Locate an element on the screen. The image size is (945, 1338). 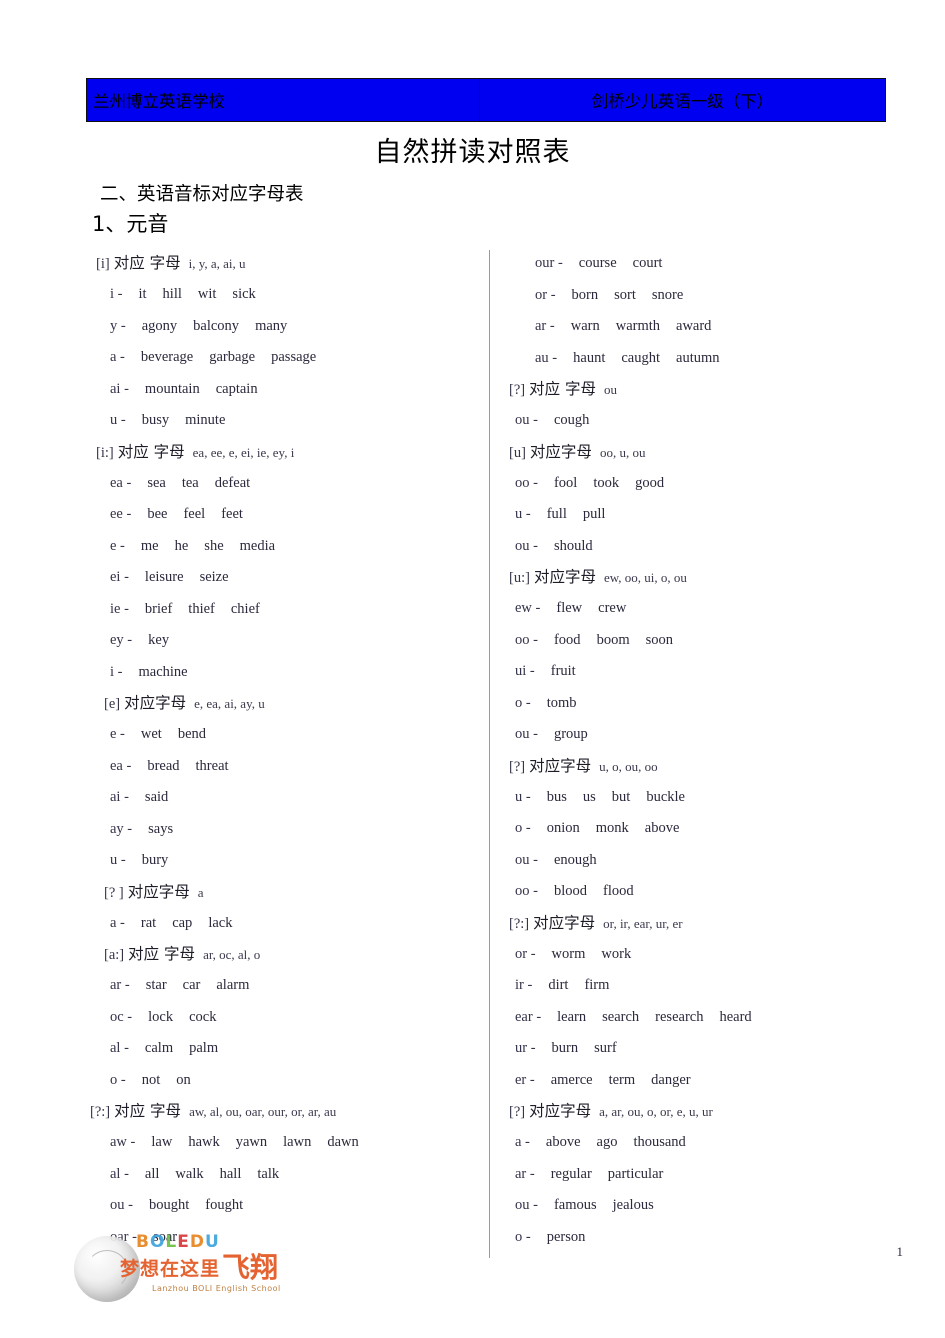
phonetic-example-row: ou - cough is located at coordinates (704, 421).